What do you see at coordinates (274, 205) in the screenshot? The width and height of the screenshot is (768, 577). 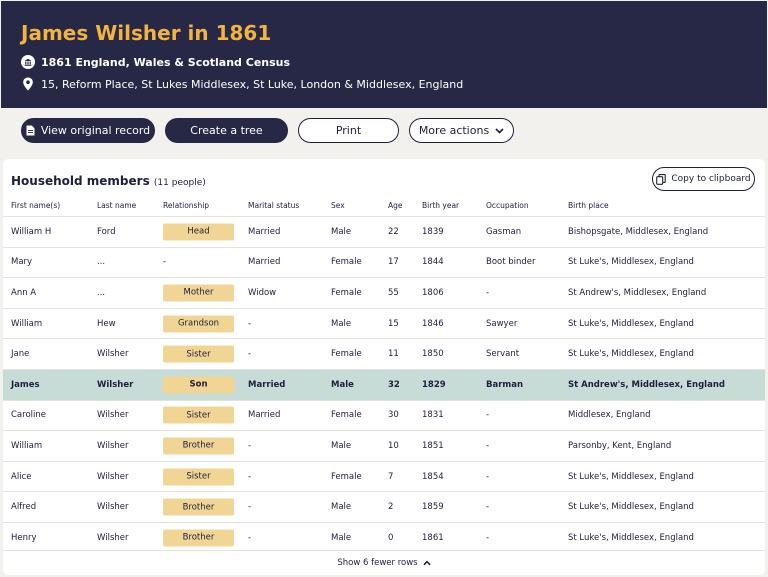 I see `col-marital-status: Marital status` at bounding box center [274, 205].